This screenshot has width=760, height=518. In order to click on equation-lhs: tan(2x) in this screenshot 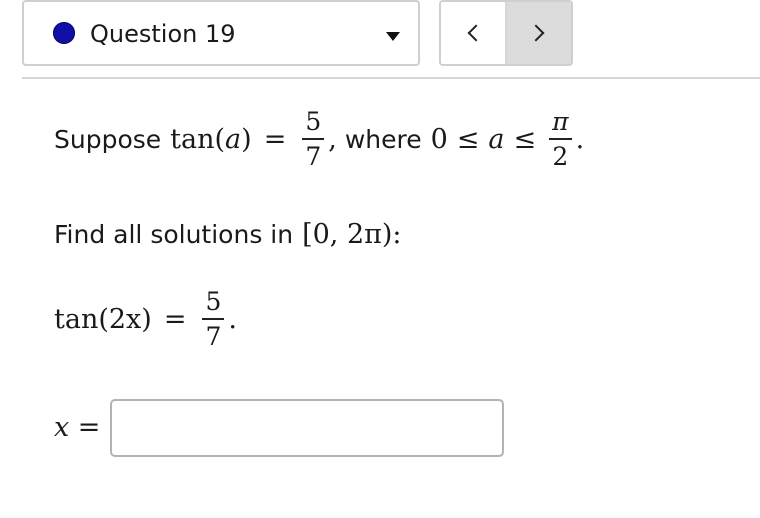, I will do `click(103, 319)`.